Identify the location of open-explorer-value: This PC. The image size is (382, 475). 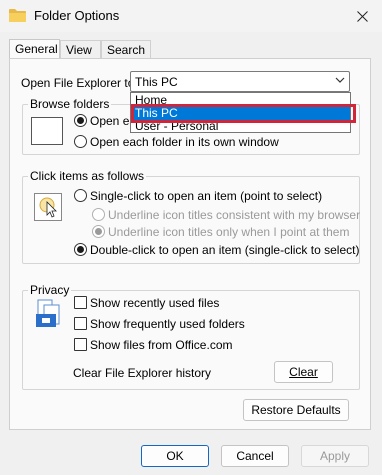
(156, 82).